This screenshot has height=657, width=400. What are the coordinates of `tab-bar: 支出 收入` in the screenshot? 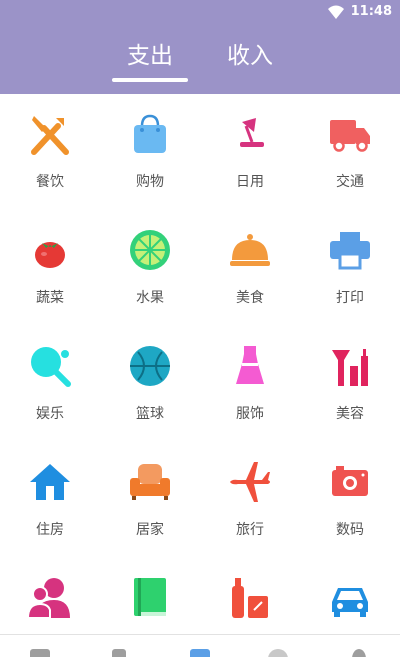 It's located at (200, 60).